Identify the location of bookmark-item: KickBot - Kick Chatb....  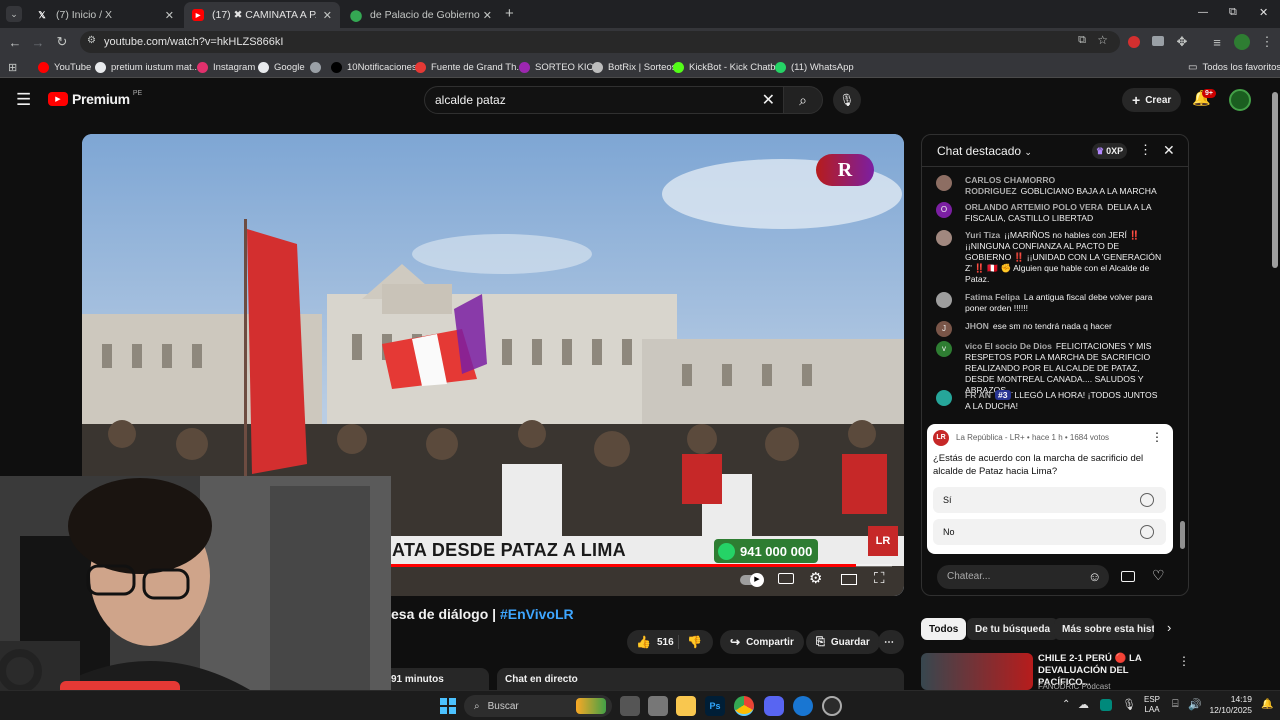
(728, 67).